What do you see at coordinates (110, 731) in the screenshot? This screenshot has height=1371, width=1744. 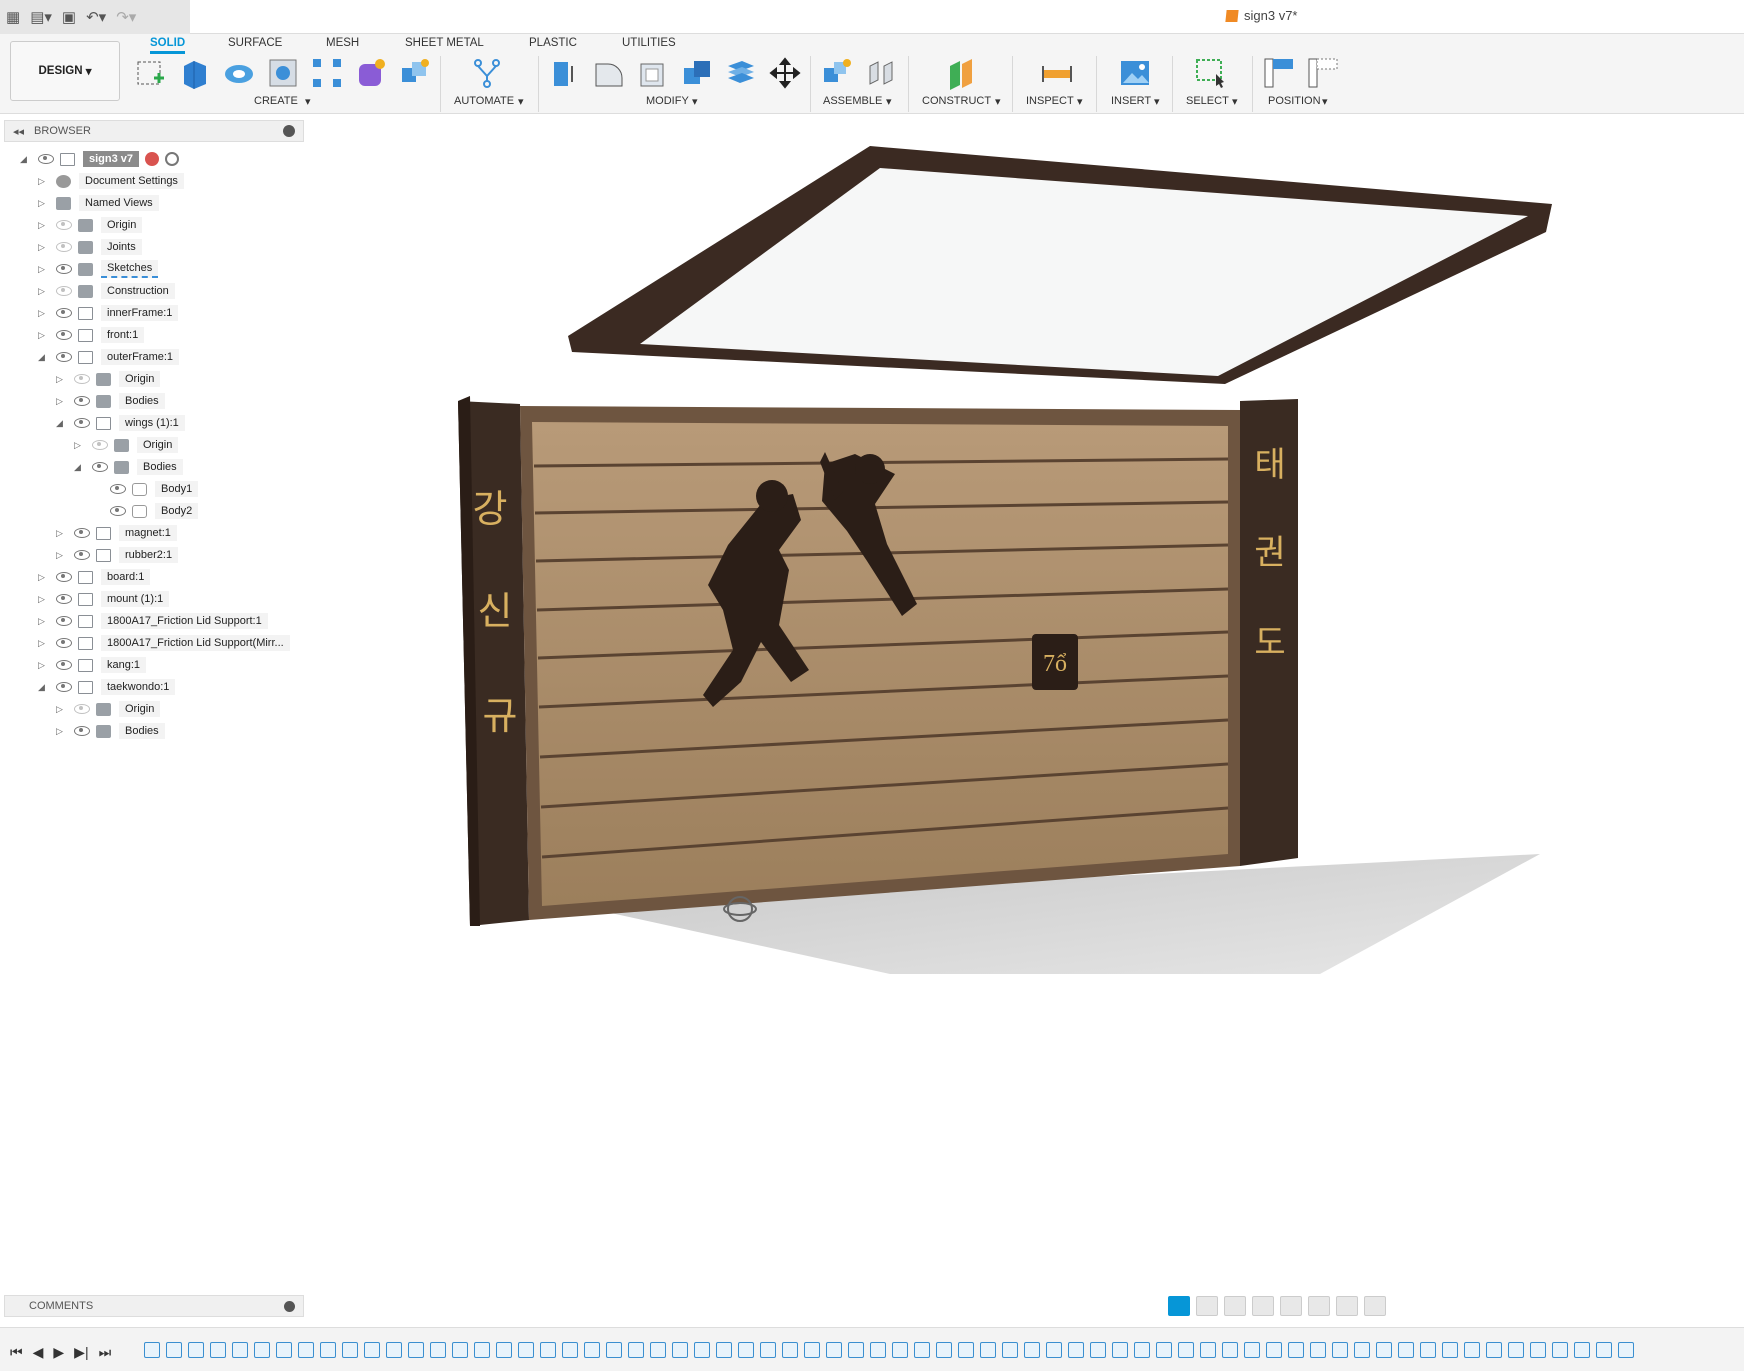 I see `tree-item: ▷ Bodies` at bounding box center [110, 731].